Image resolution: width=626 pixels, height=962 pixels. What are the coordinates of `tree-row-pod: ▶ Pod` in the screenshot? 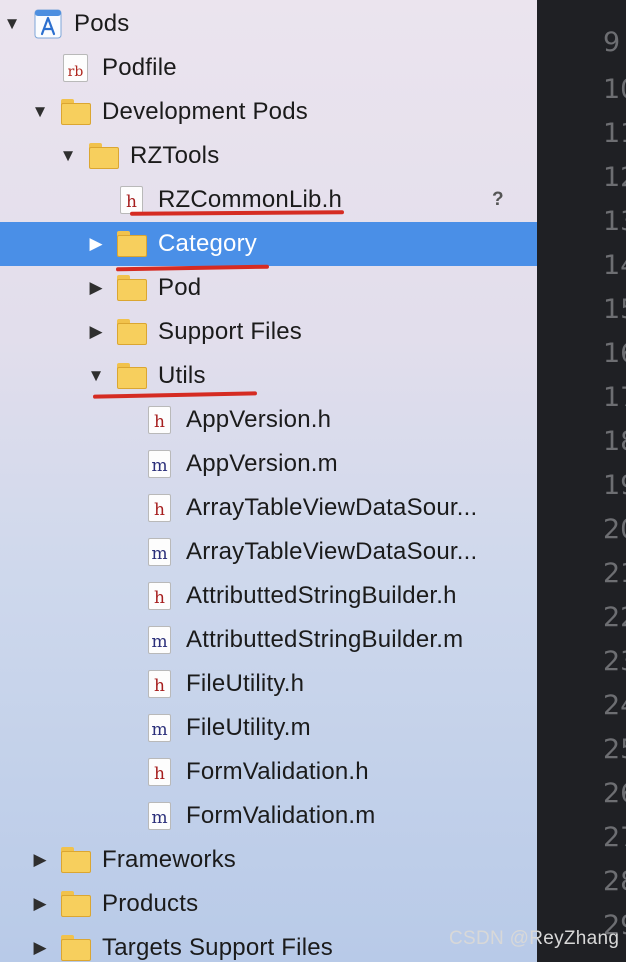 It's located at (268, 288).